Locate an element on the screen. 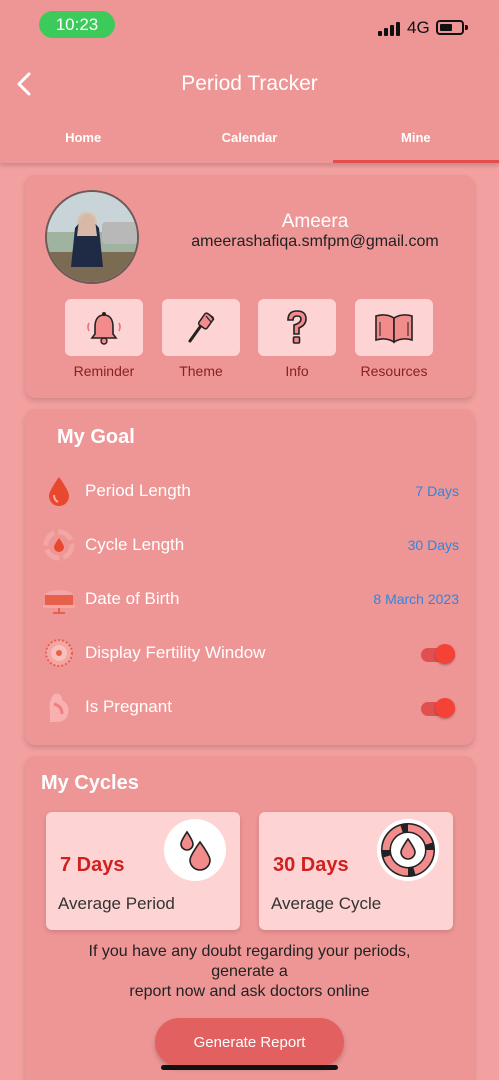 Image resolution: width=499 pixels, height=1080 pixels. theme-label: Theme is located at coordinates (201, 371).